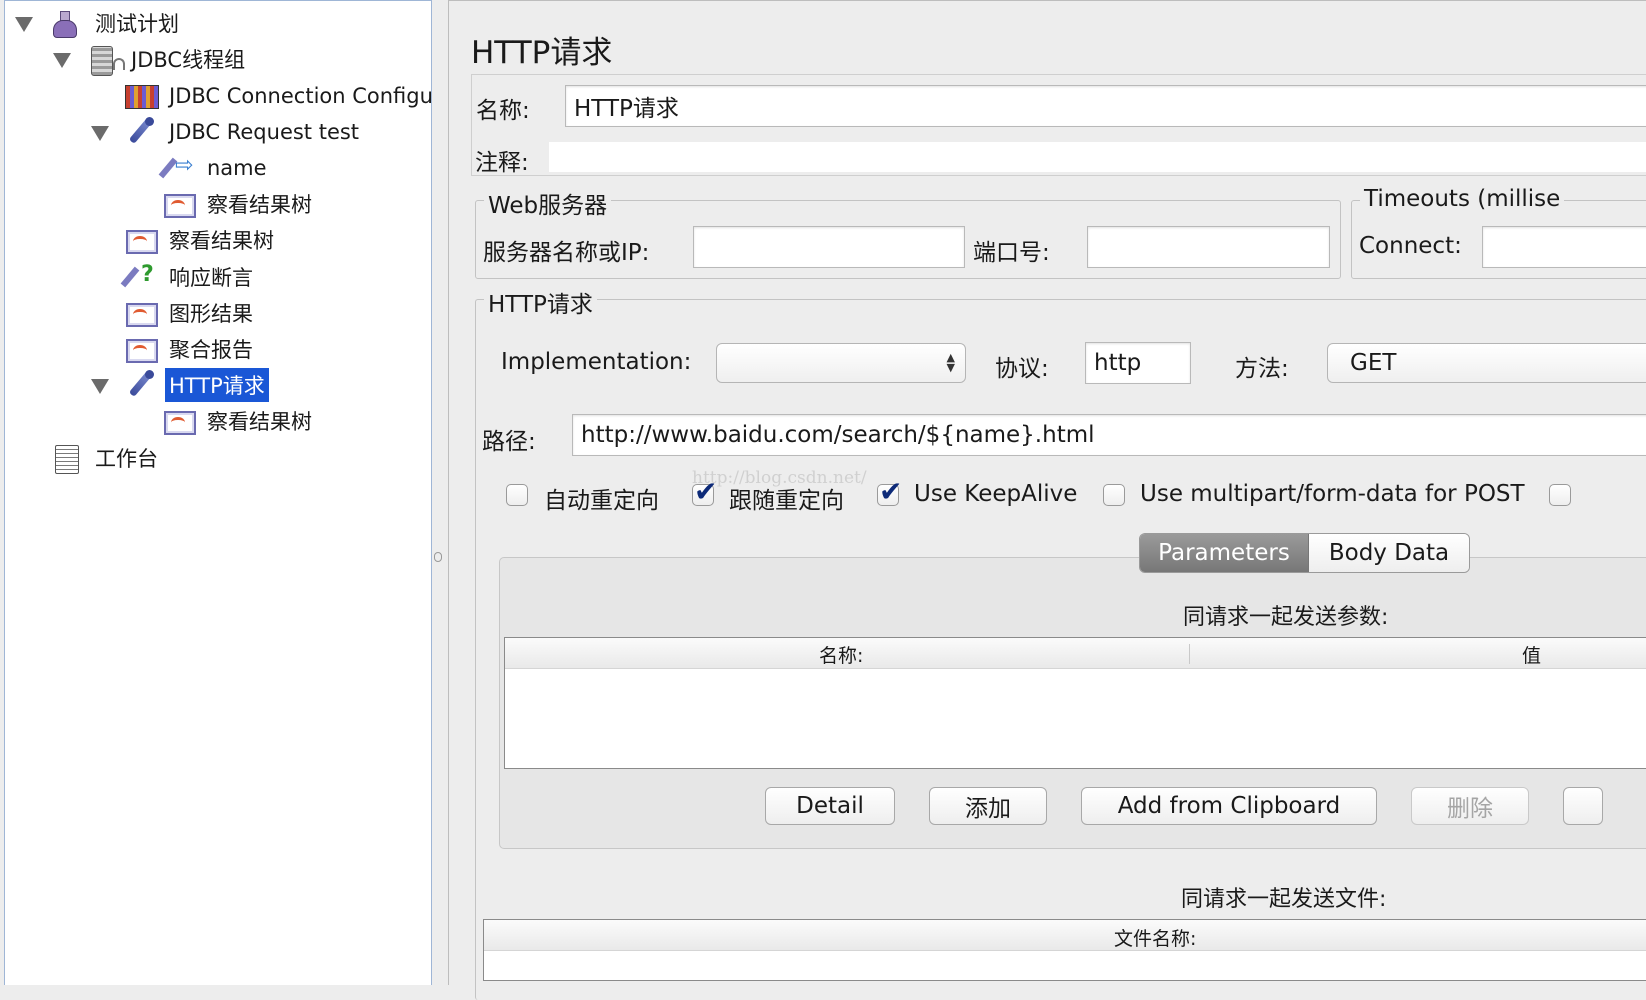 The height and width of the screenshot is (1000, 1646). Describe the element at coordinates (1105, 106) in the screenshot. I see `name-field: HTTP请求` at that location.